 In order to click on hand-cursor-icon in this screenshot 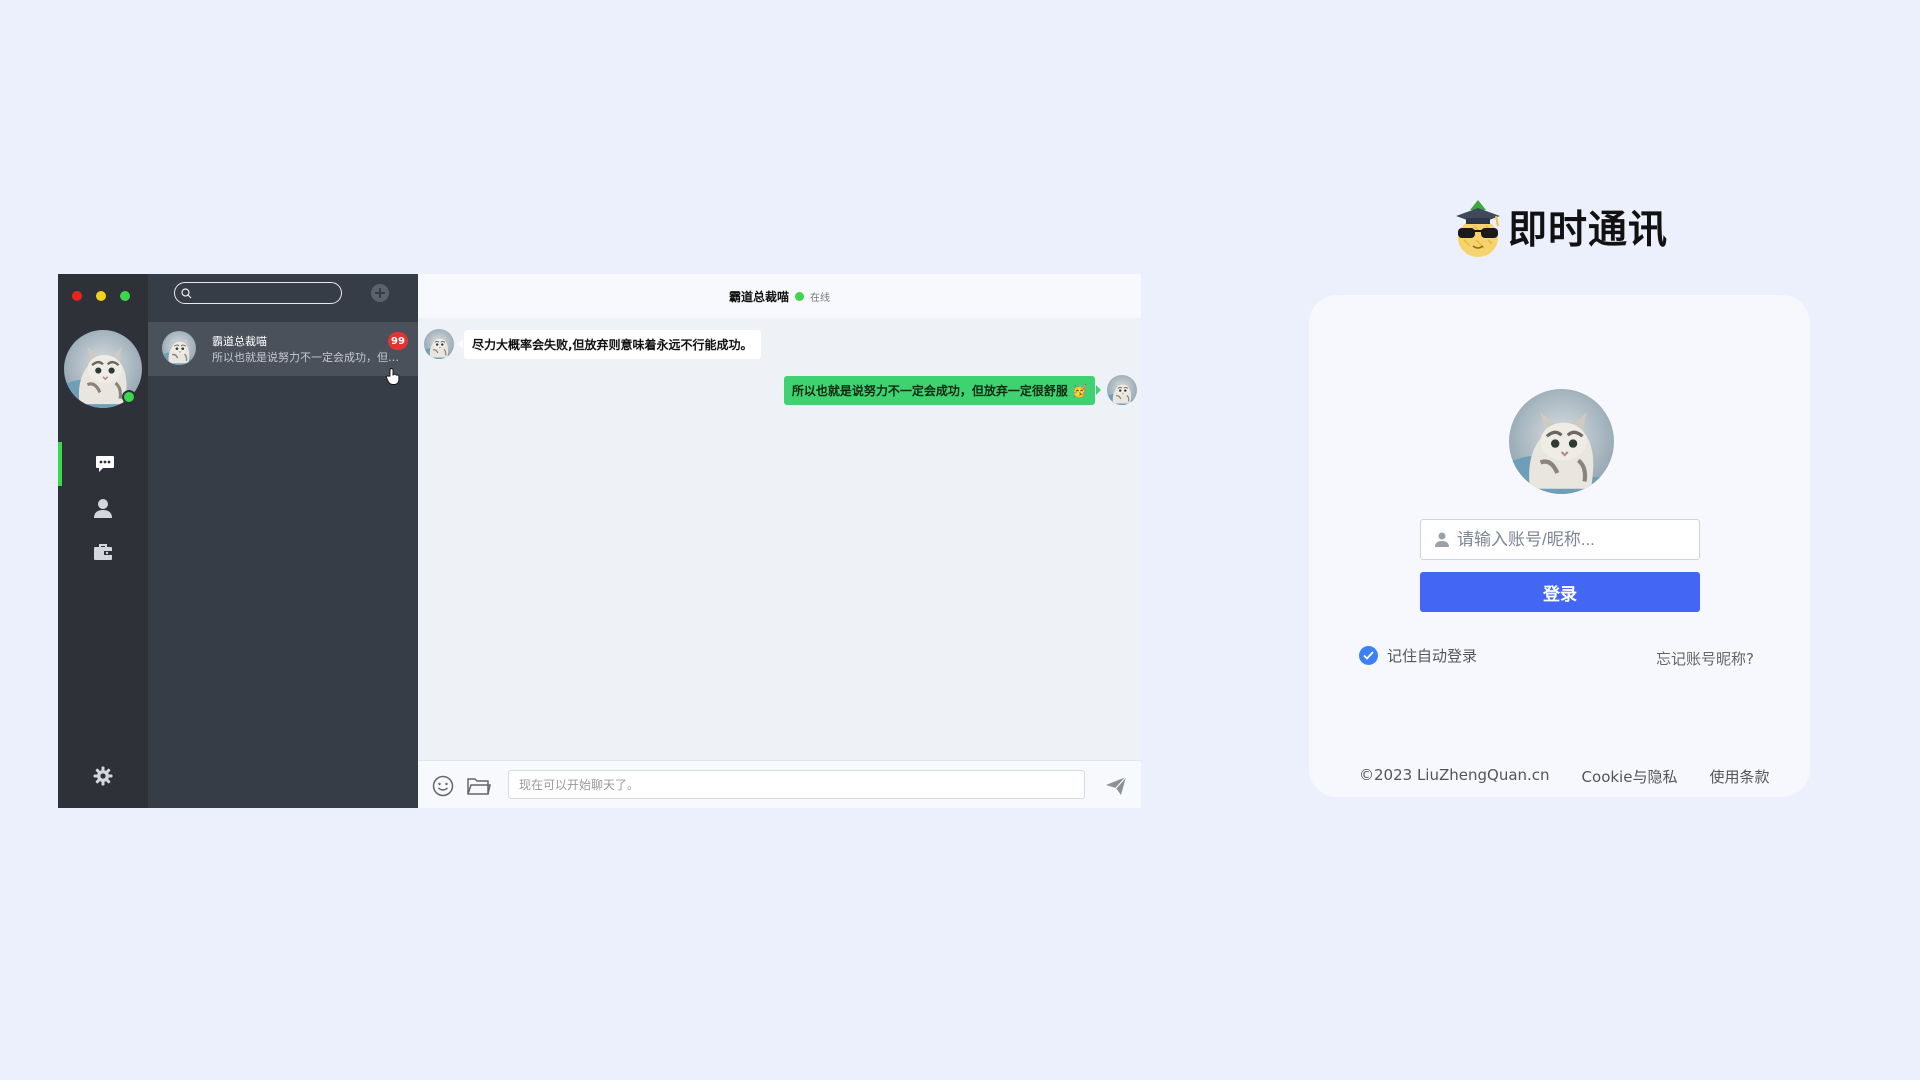, I will do `click(393, 376)`.